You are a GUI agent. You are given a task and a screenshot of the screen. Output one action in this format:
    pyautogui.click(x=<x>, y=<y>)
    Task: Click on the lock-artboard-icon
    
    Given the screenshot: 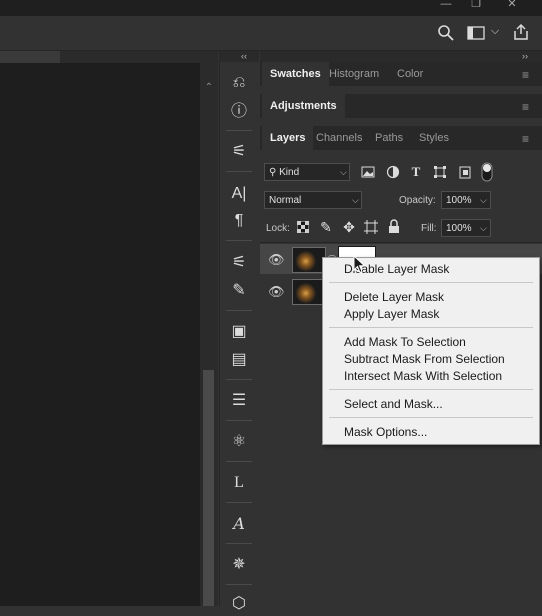 What is the action you would take?
    pyautogui.click(x=371, y=227)
    